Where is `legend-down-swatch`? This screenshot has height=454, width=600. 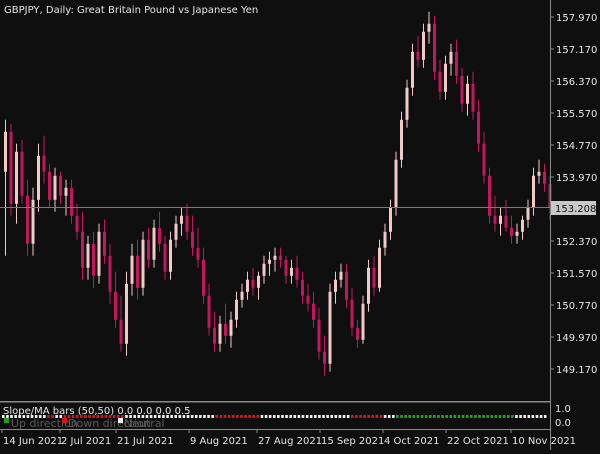 legend-down-swatch is located at coordinates (64, 420).